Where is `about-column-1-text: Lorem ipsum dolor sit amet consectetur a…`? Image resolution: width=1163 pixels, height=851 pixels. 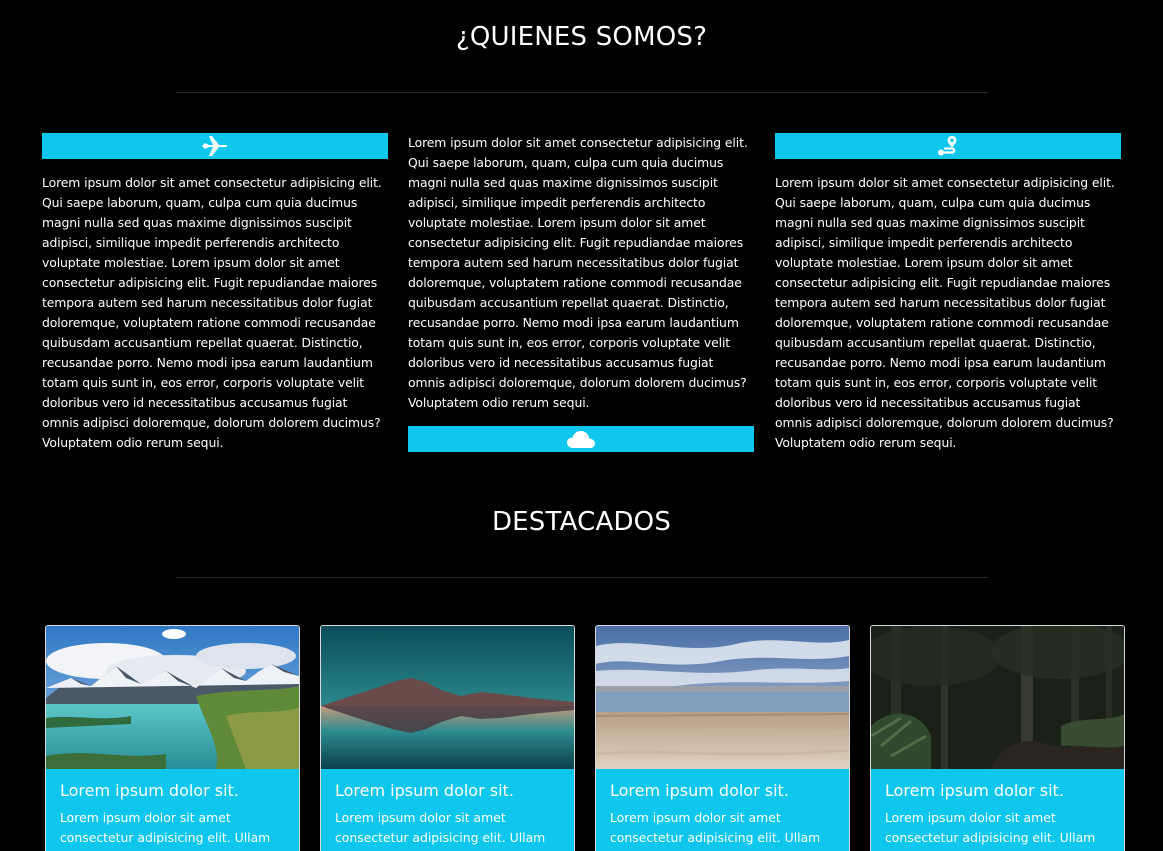 about-column-1-text: Lorem ipsum dolor sit amet consectetur a… is located at coordinates (212, 312).